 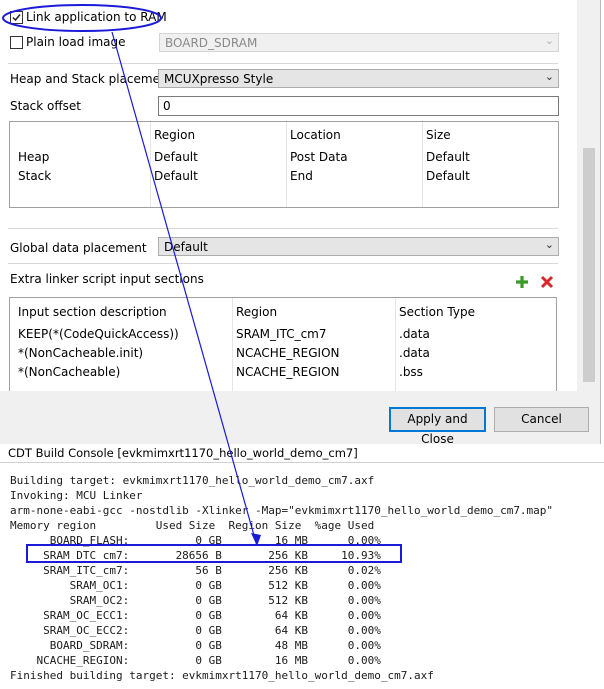 What do you see at coordinates (82, 18) in the screenshot?
I see `highlight-ellipse` at bounding box center [82, 18].